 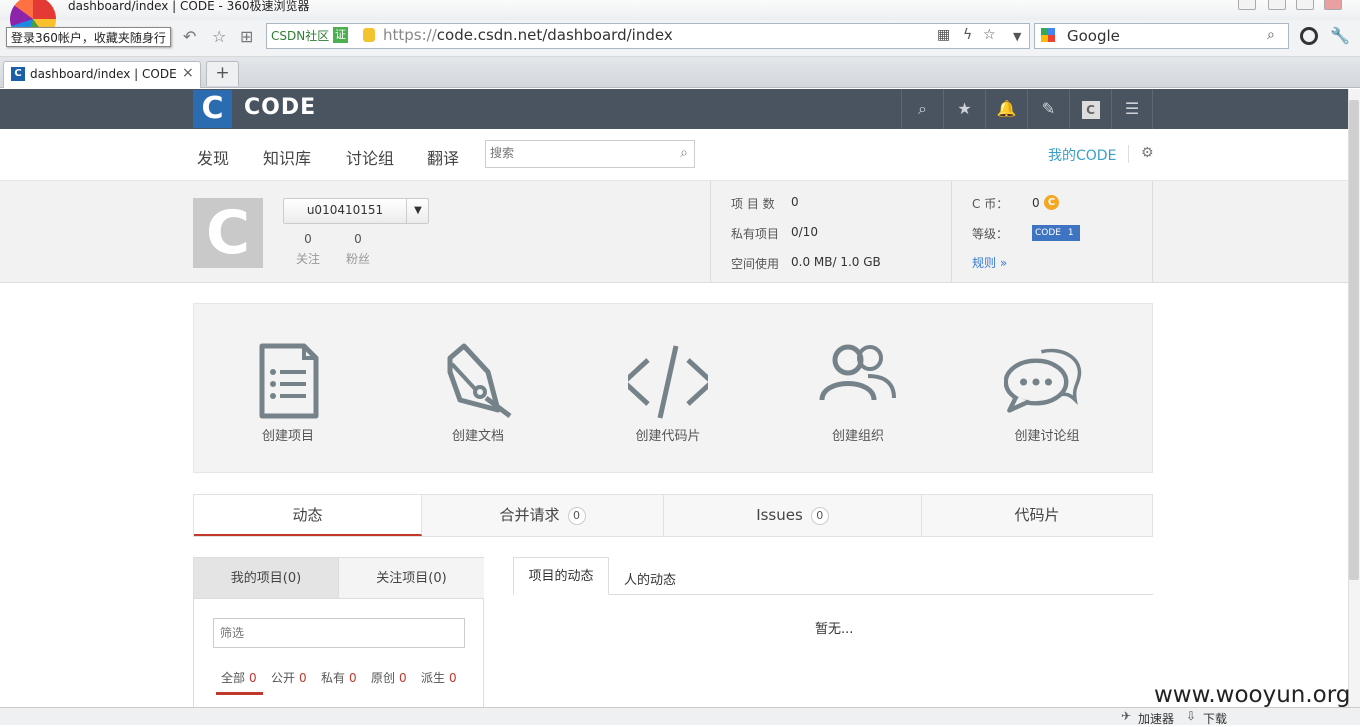 I want to click on project-count-label: 项 目 数, so click(x=753, y=204).